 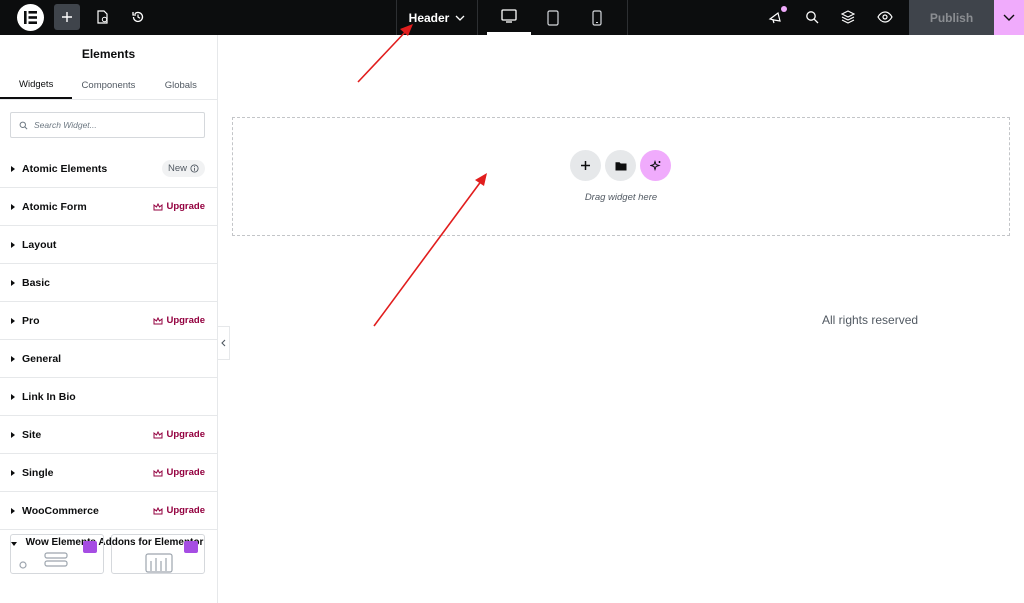 What do you see at coordinates (108, 554) in the screenshot?
I see `widget-tiles` at bounding box center [108, 554].